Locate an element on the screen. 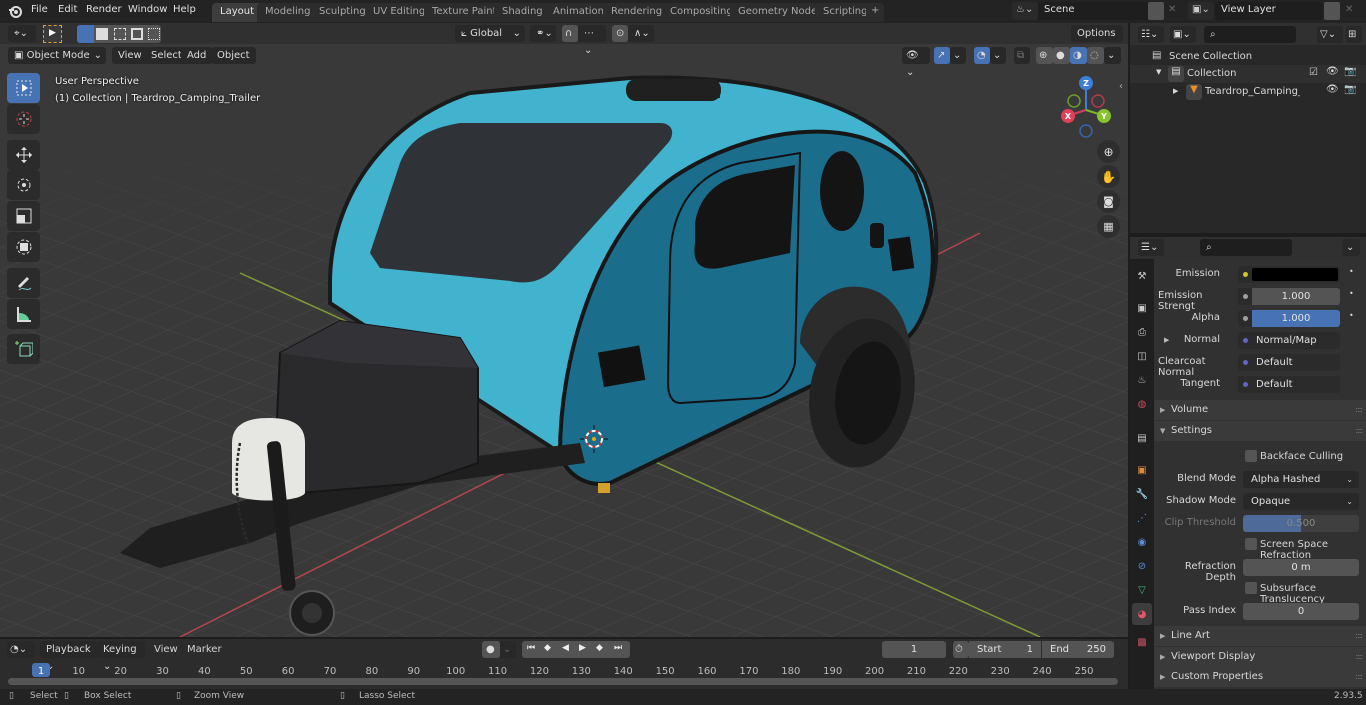 The image size is (1366, 705). keying-set-dropdown: ⌄ is located at coordinates (508, 649).